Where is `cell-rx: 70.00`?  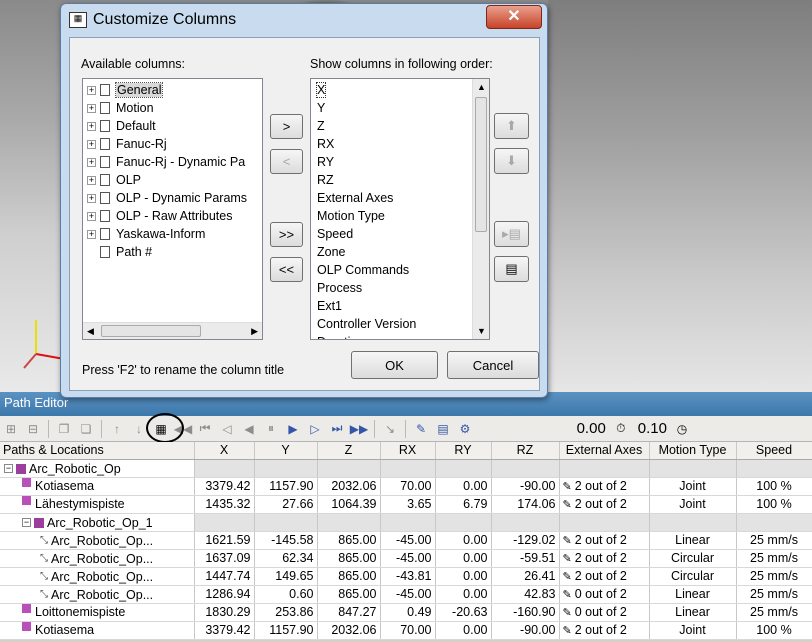
cell-rx: 70.00 is located at coordinates (408, 486).